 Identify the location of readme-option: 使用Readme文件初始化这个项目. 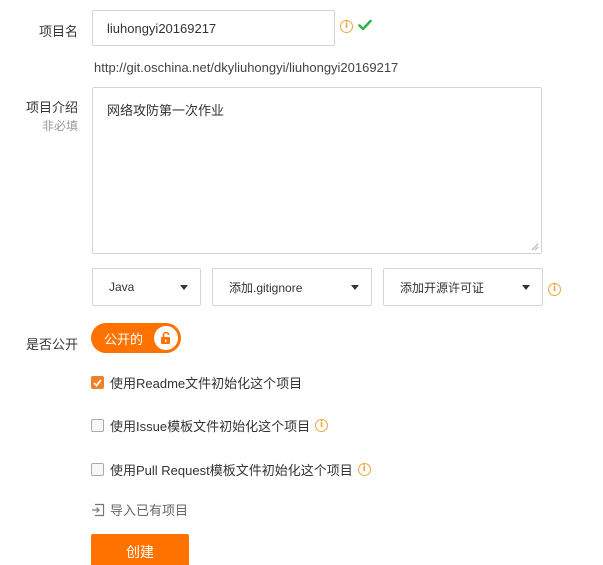
(196, 382).